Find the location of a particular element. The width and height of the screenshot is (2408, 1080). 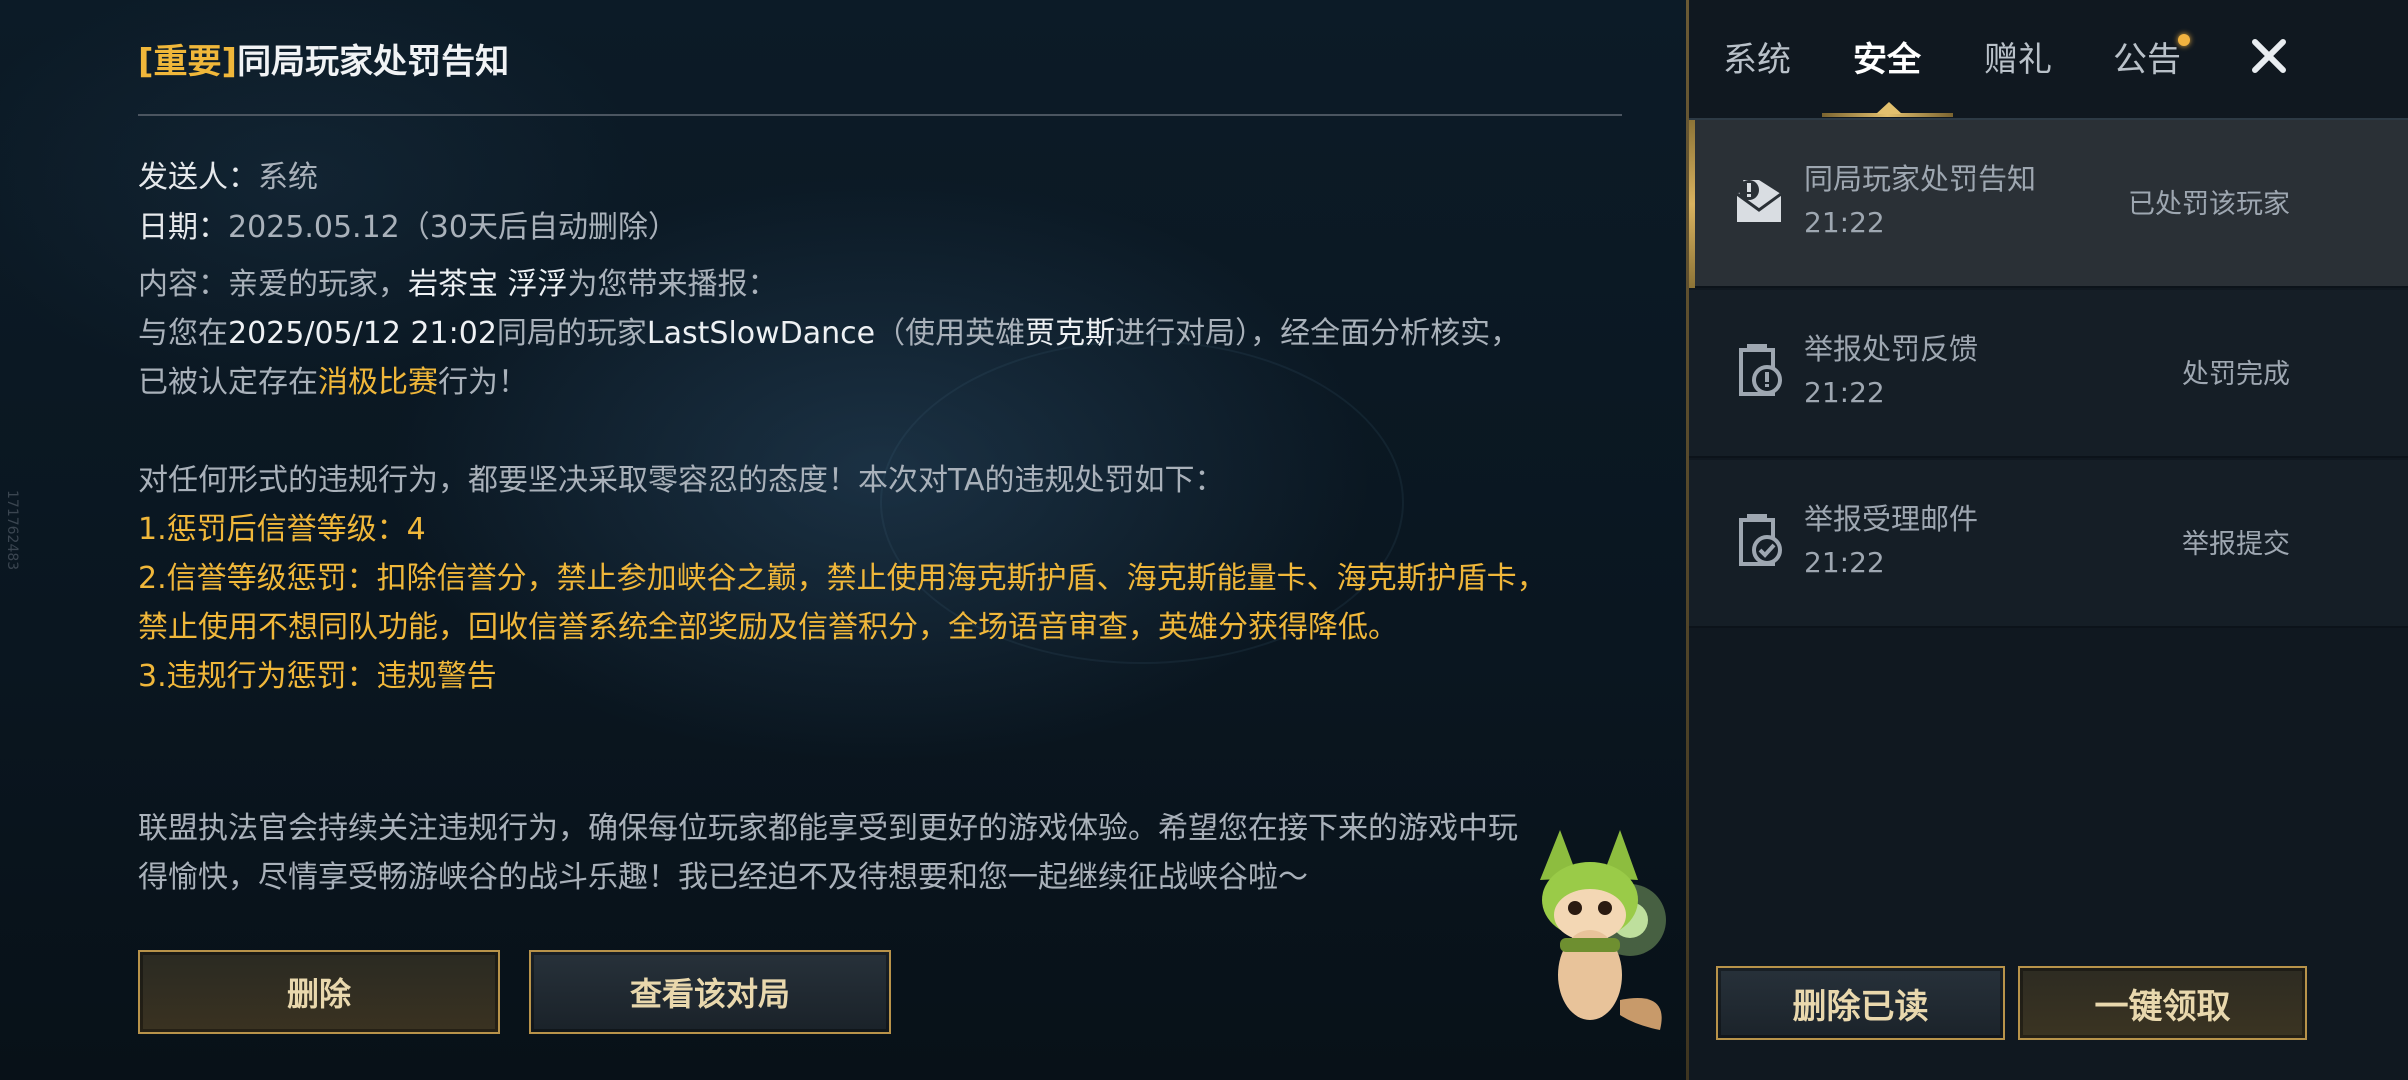

watermark: 171762483 is located at coordinates (12, 530).